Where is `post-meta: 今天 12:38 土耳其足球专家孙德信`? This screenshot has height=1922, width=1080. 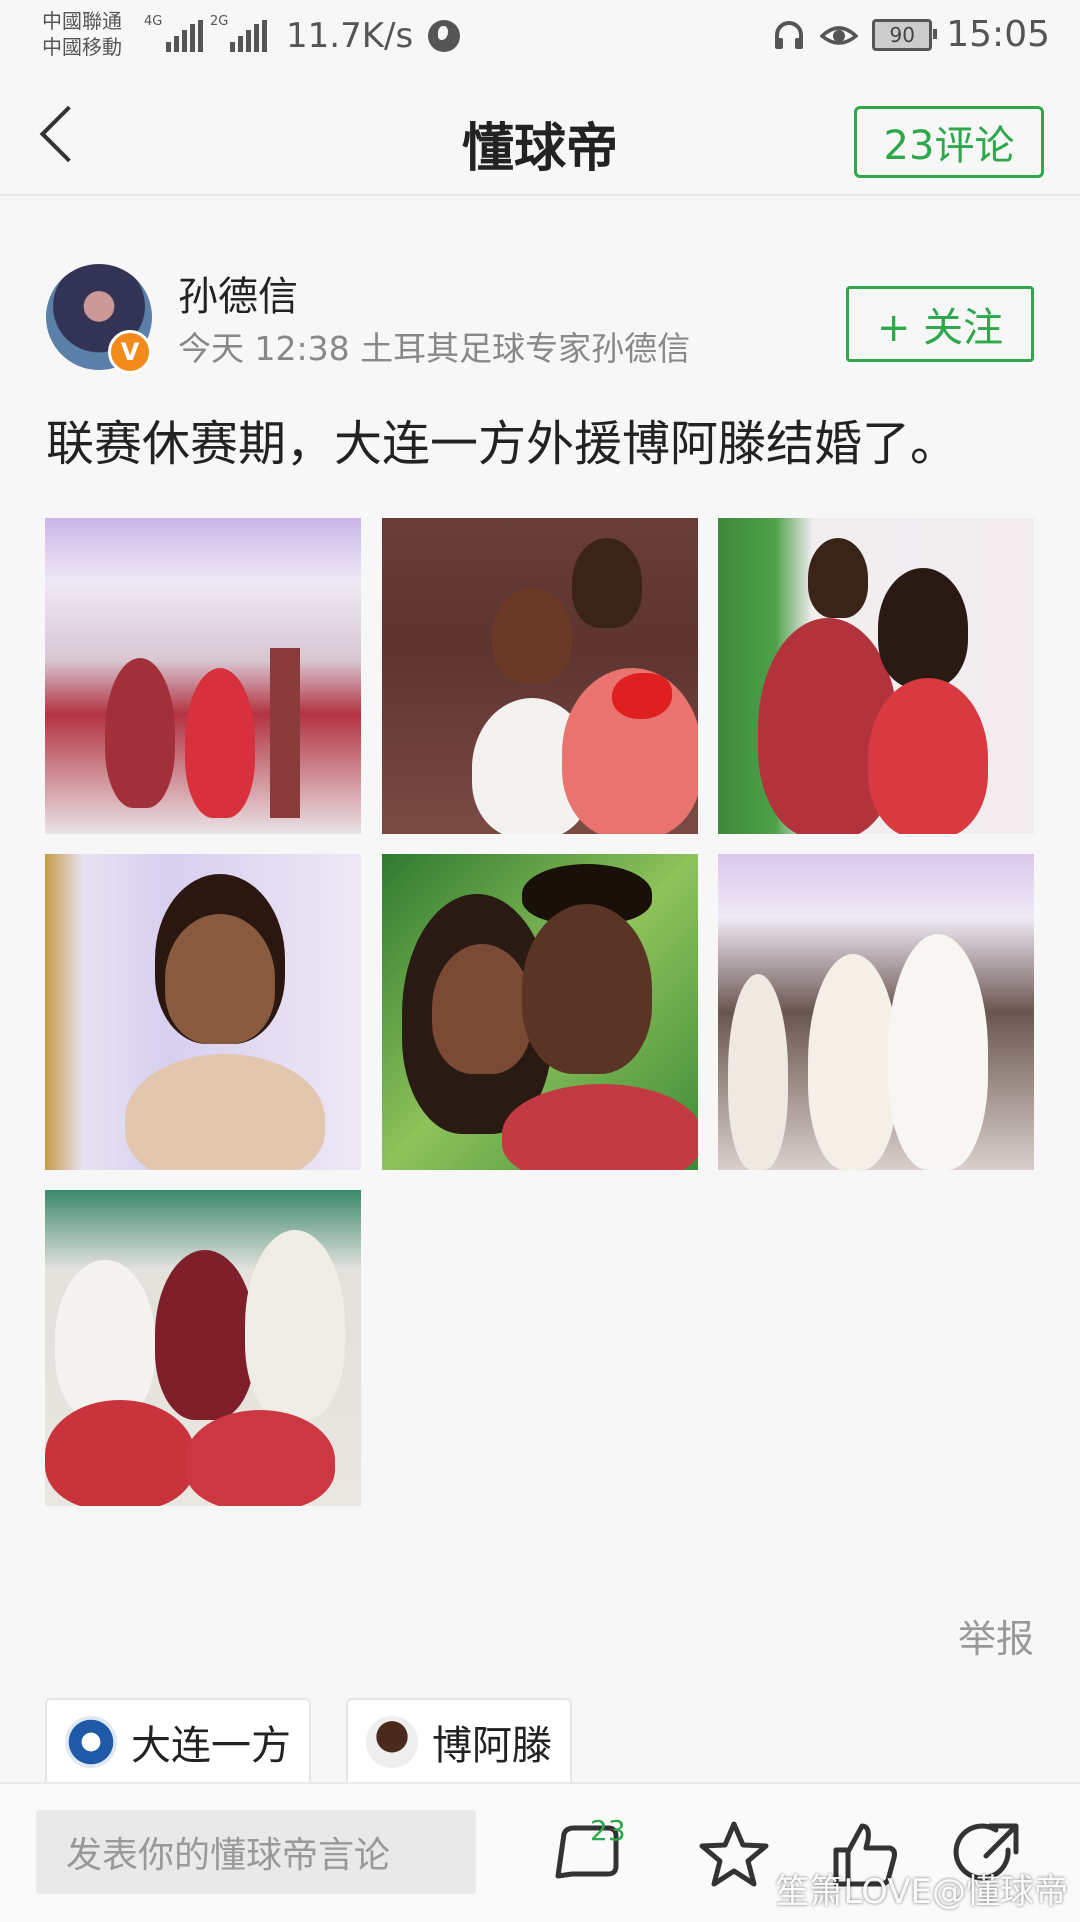
post-meta: 今天 12:38 土耳其足球专家孙德信 is located at coordinates (434, 348).